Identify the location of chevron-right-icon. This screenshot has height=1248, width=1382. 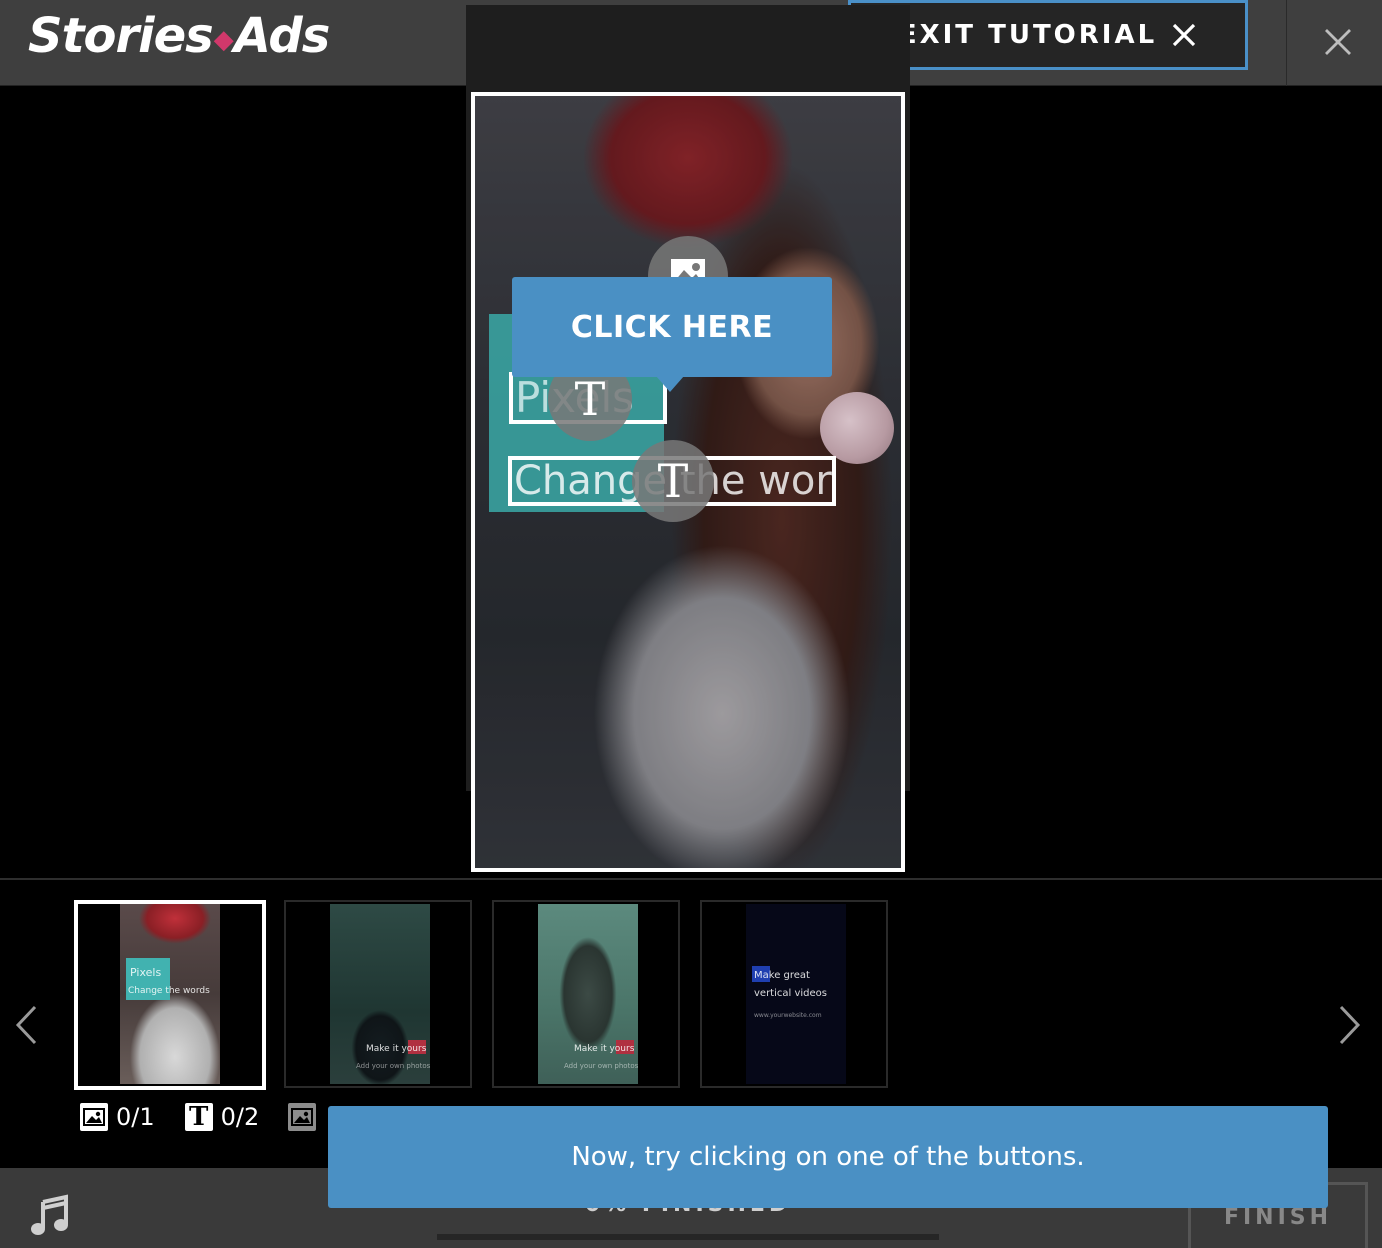
(1350, 1025).